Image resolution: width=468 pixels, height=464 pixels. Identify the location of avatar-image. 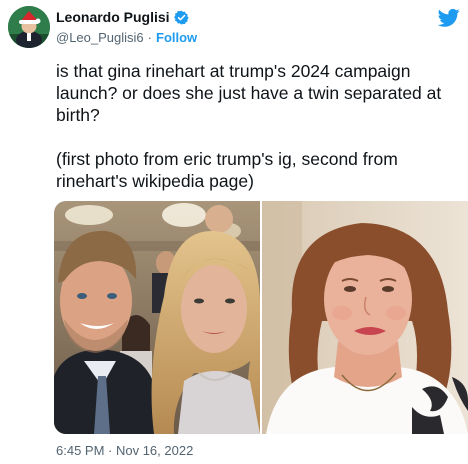
(29, 27).